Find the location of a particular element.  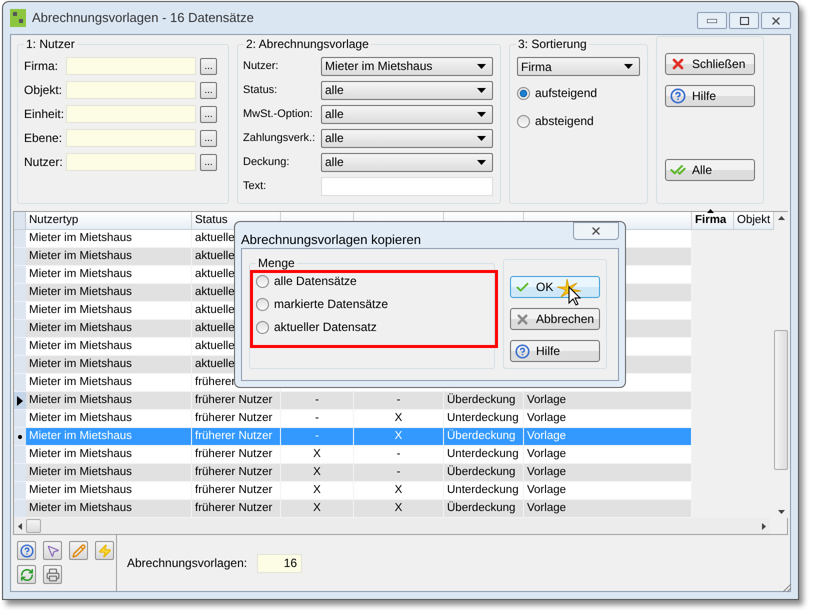

pencil-icon is located at coordinates (79, 551).